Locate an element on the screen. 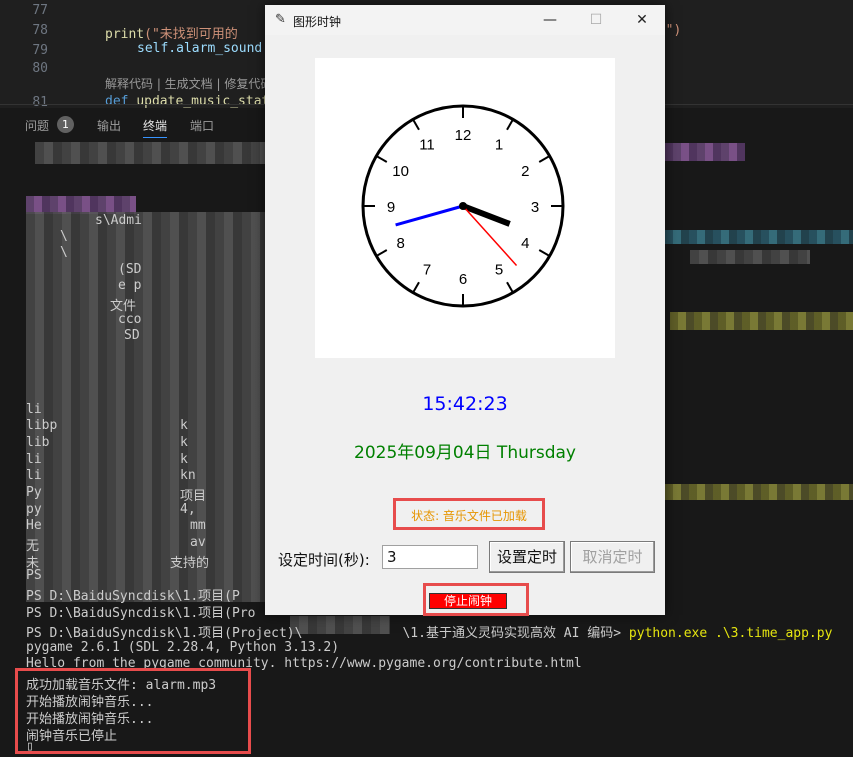 The image size is (853, 757). set-timer-button: 设置定时 is located at coordinates (527, 557).